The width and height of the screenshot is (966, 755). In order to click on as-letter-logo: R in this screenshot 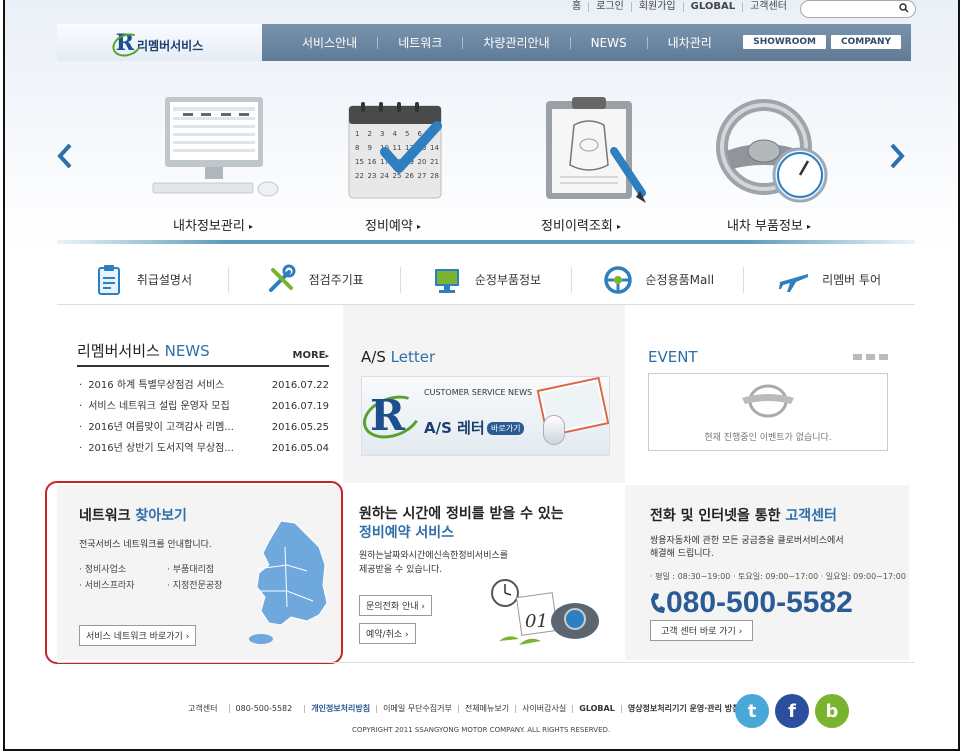, I will do `click(387, 415)`.